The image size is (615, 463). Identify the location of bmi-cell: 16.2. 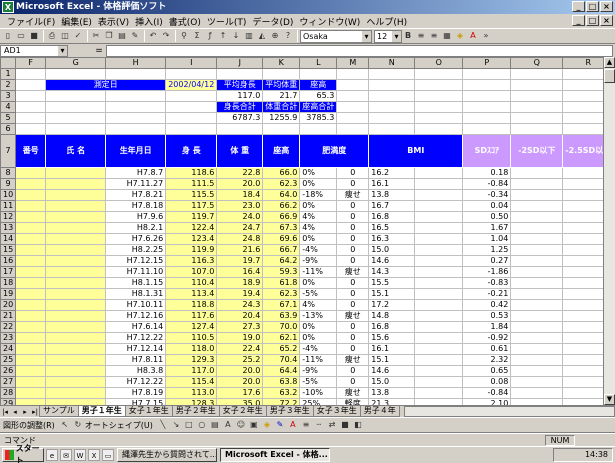
(392, 173).